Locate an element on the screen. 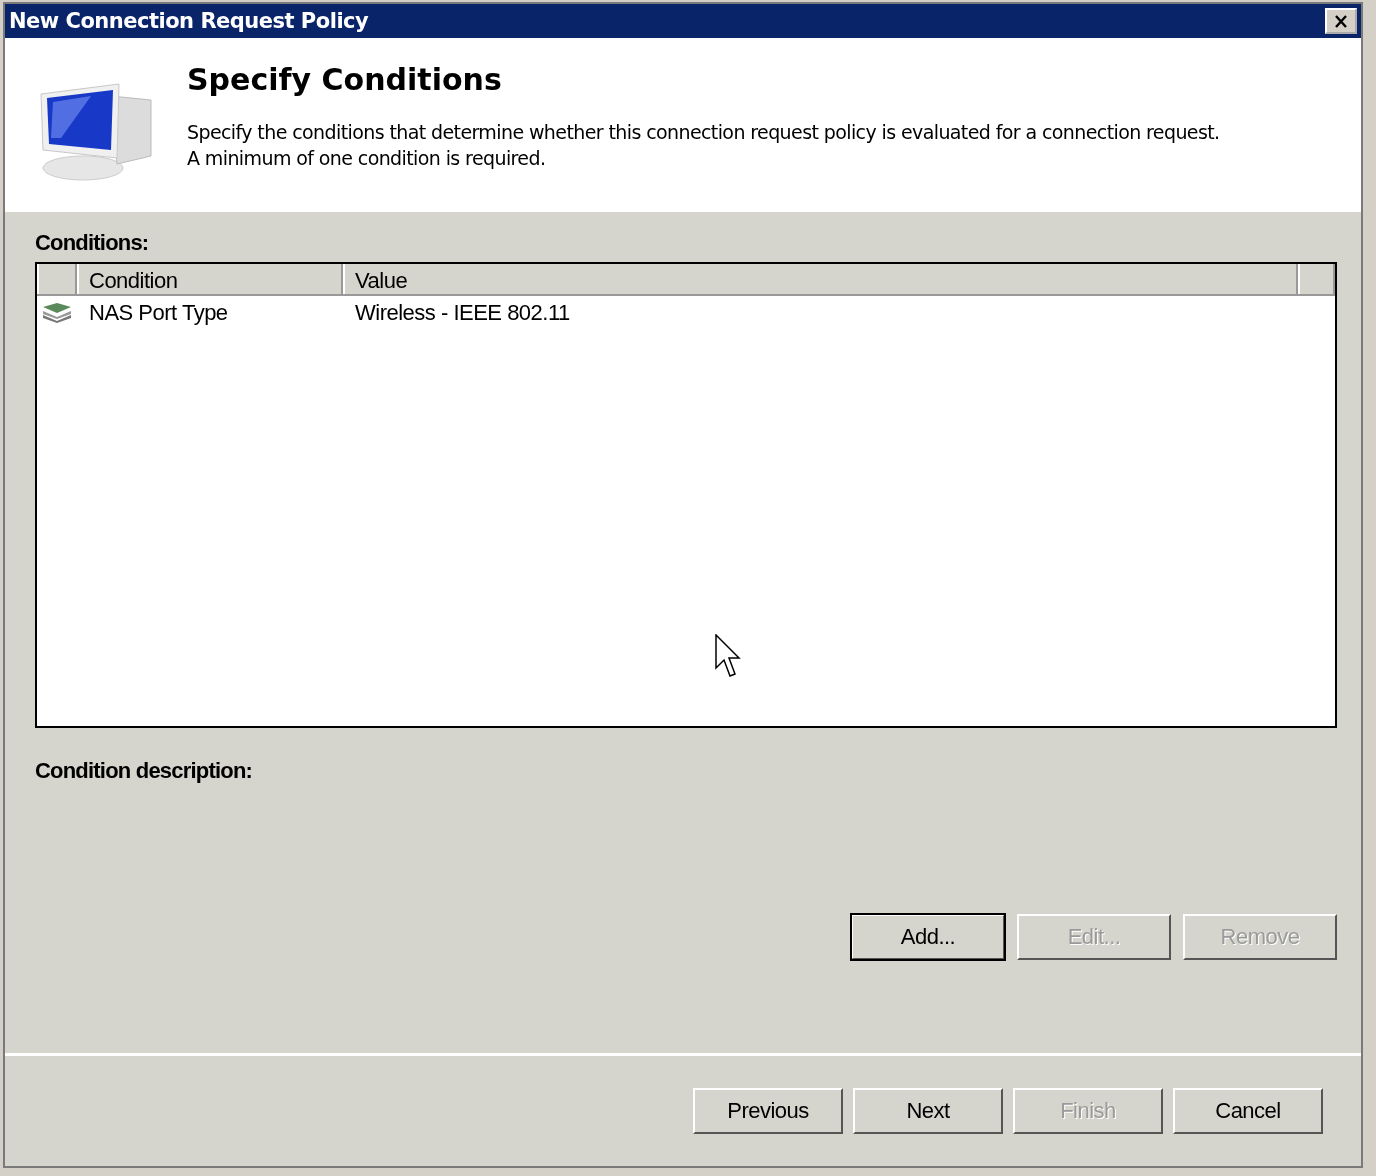  condition-row: NAS Port Type Wireless - IEEE 802.11 is located at coordinates (686, 313).